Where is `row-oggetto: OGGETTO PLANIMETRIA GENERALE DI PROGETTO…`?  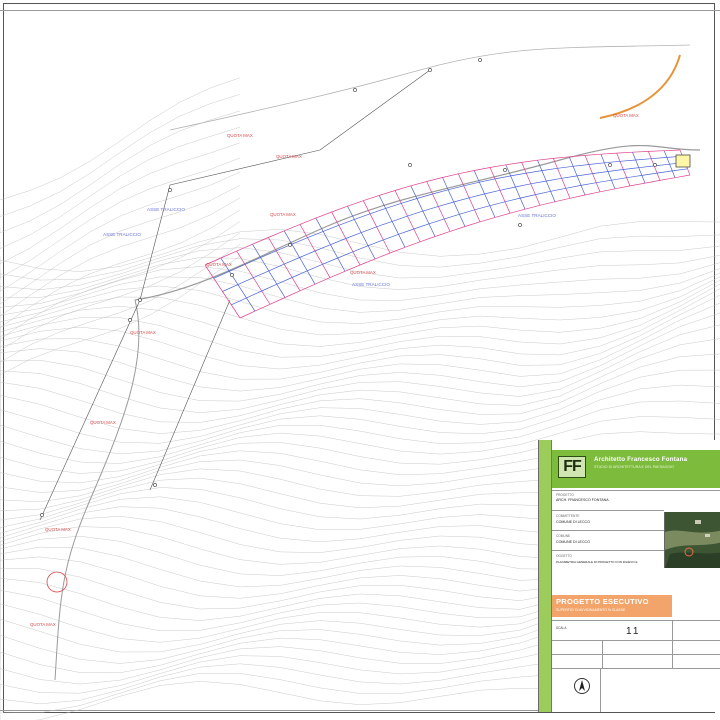
row-oggetto: OGGETTO PLANIMETRIA GENERALE DI PROGETTO… is located at coordinates (608, 559).